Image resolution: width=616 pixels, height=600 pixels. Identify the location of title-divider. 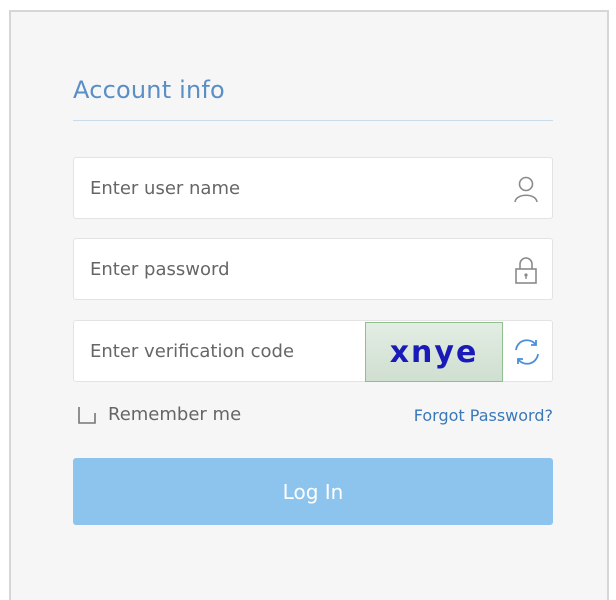
(313, 120).